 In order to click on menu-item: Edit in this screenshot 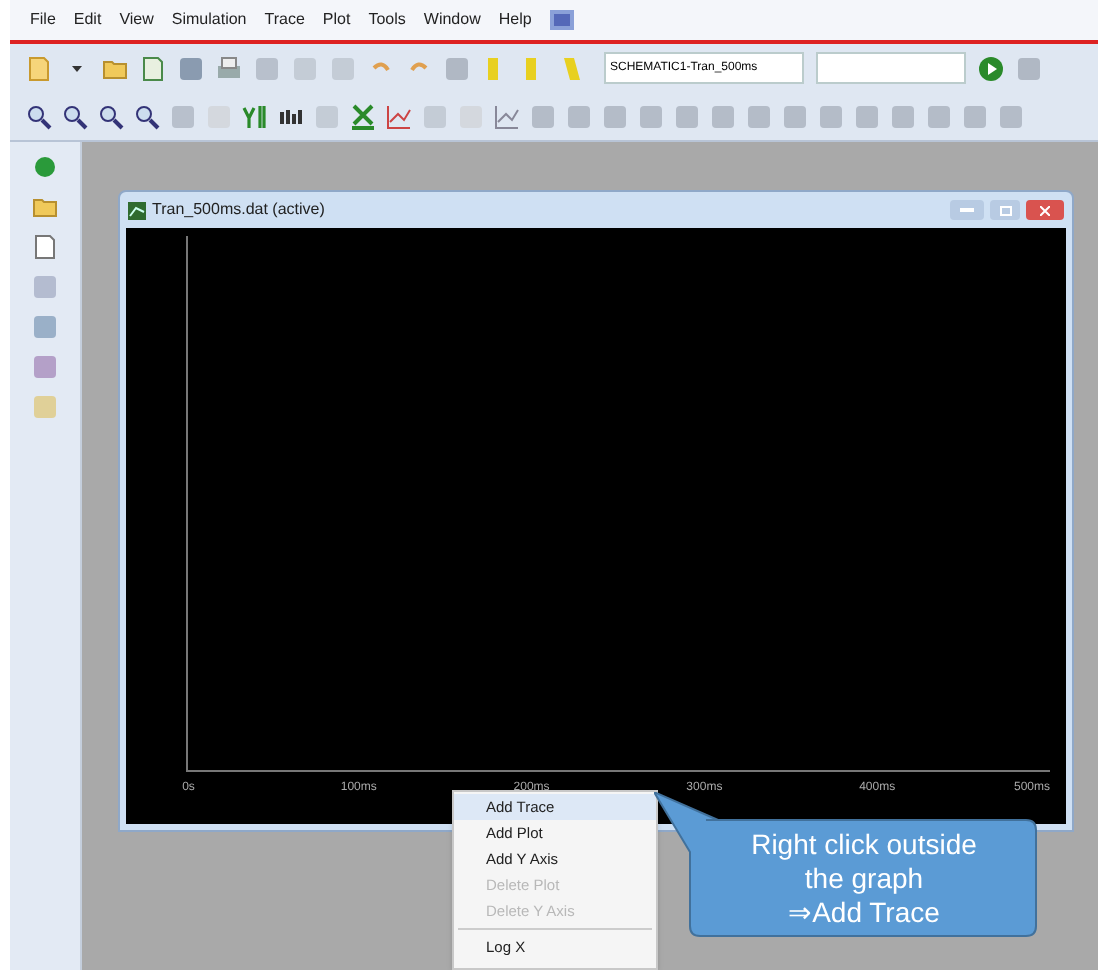, I will do `click(87, 20)`.